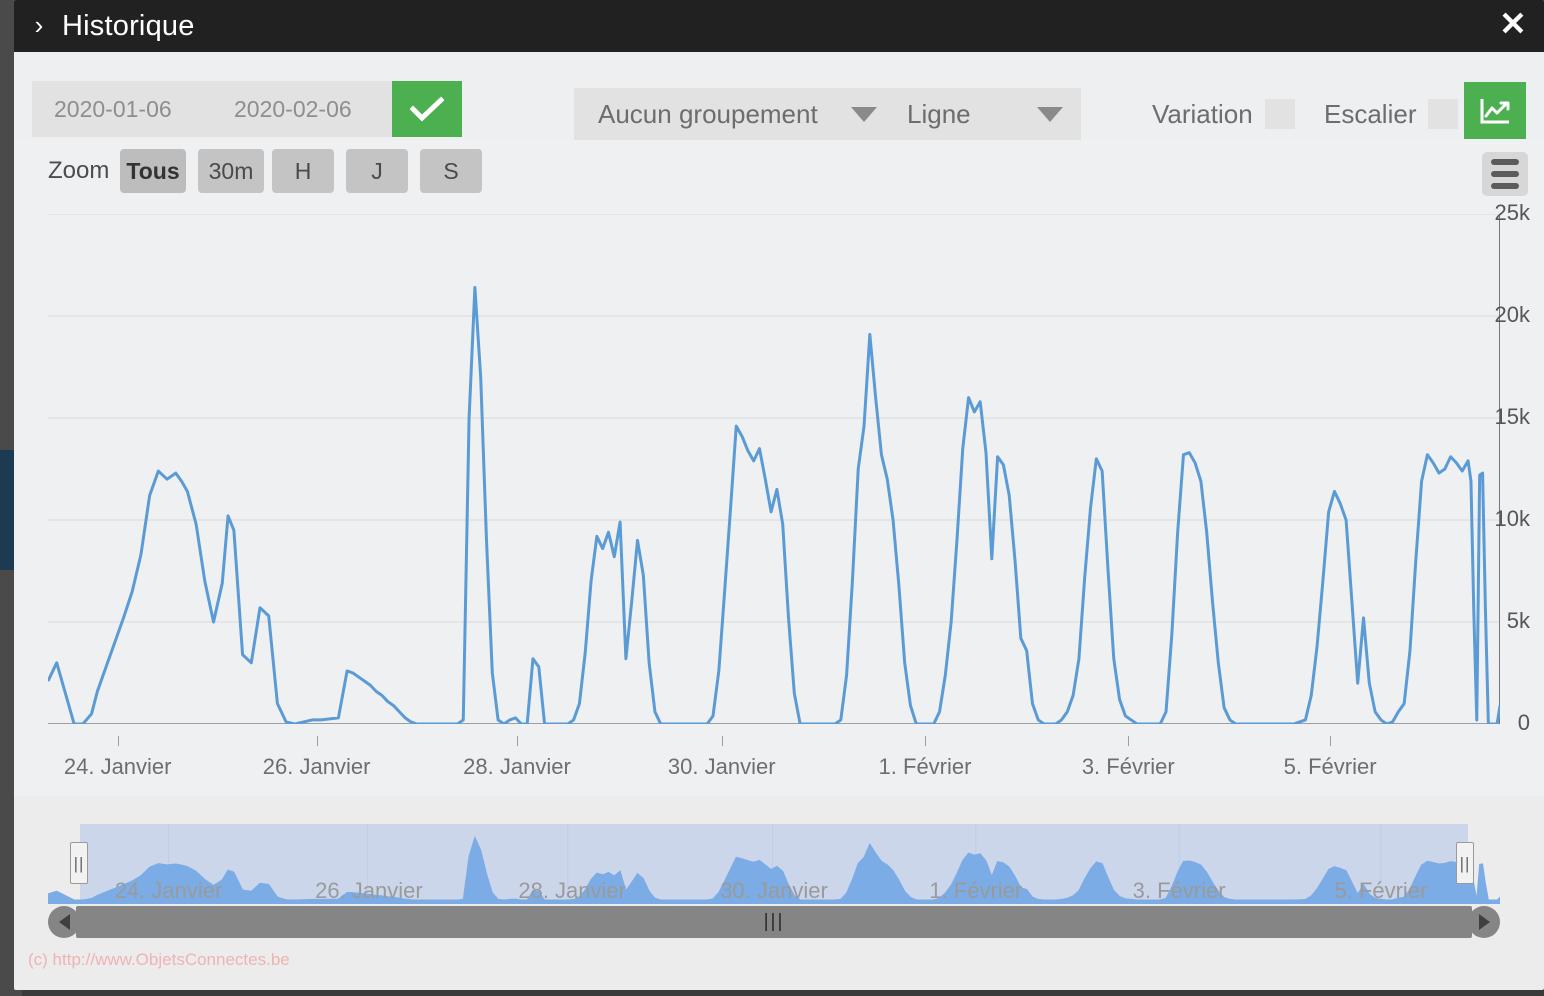 The height and width of the screenshot is (996, 1544). Describe the element at coordinates (721, 766) in the screenshot. I see `x-axis-tick: 30. Janvier` at that location.